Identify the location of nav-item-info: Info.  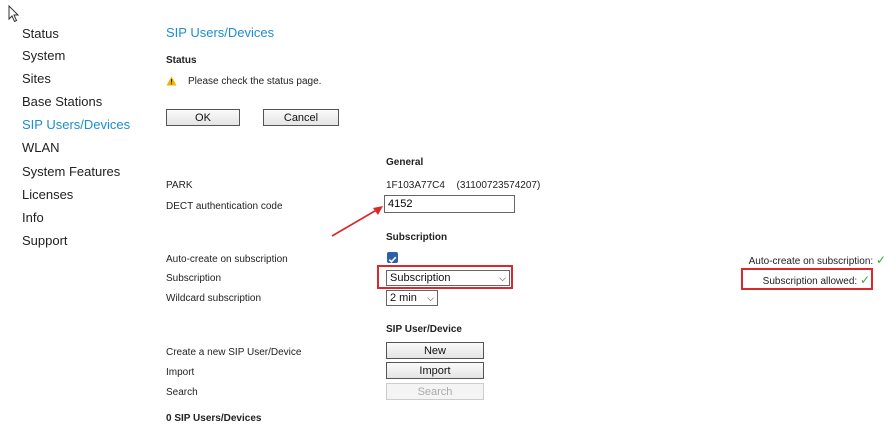
(33, 217).